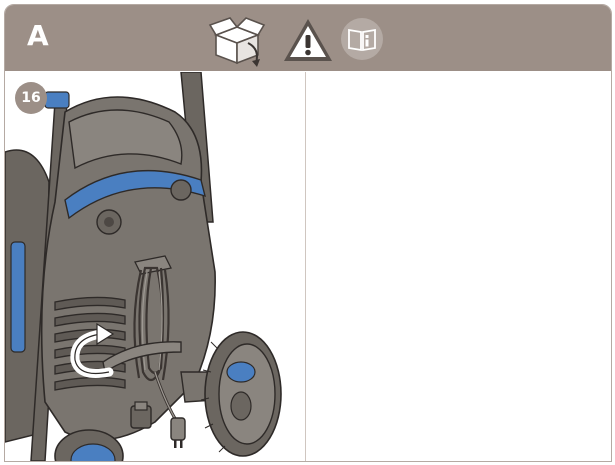  Describe the element at coordinates (237, 42) in the screenshot. I see `unbox-icon` at that location.